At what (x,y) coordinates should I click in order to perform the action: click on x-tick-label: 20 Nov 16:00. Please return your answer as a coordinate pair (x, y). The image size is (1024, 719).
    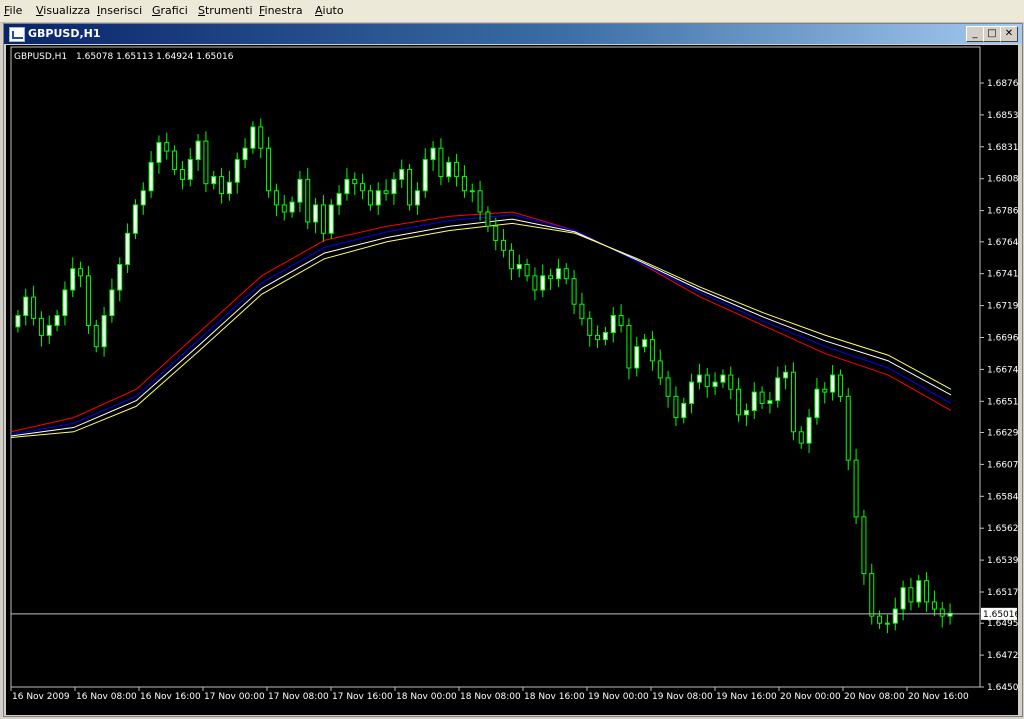
    Looking at the image, I should click on (938, 697).